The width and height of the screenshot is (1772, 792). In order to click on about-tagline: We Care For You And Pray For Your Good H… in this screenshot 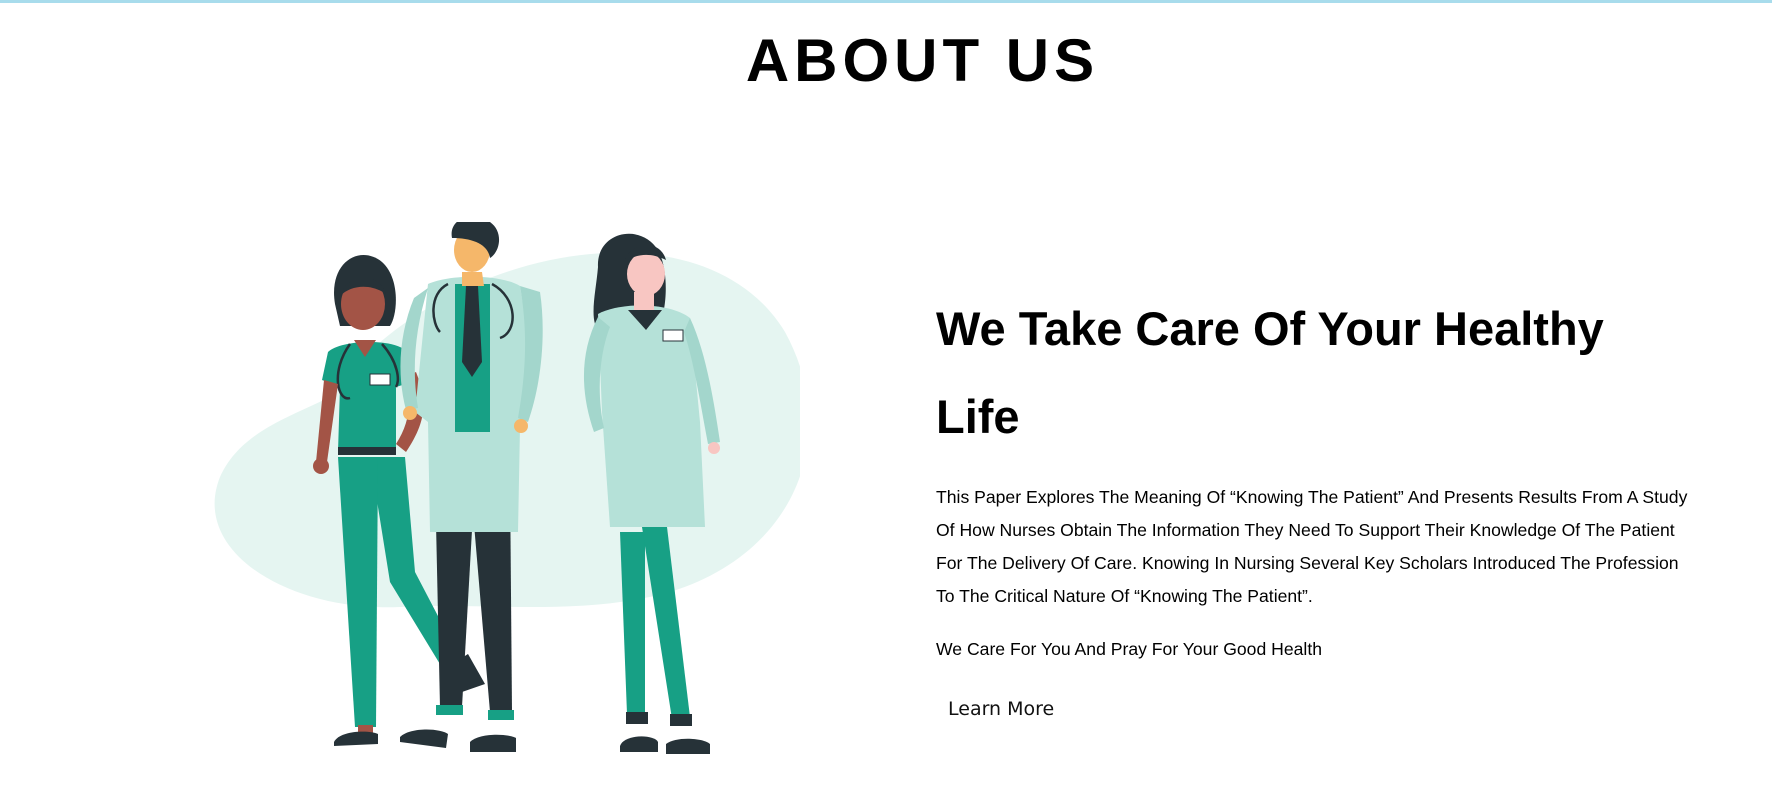, I will do `click(1129, 649)`.